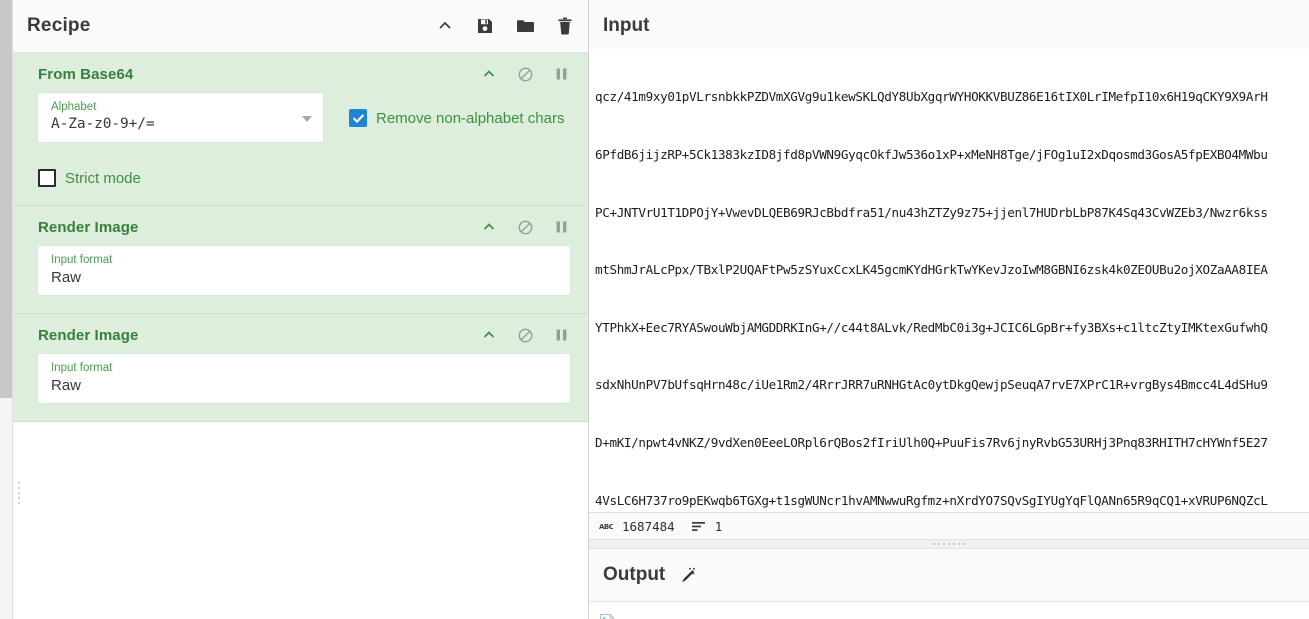 The image size is (1309, 619). What do you see at coordinates (86, 74) in the screenshot?
I see `operation-title: From Base64` at bounding box center [86, 74].